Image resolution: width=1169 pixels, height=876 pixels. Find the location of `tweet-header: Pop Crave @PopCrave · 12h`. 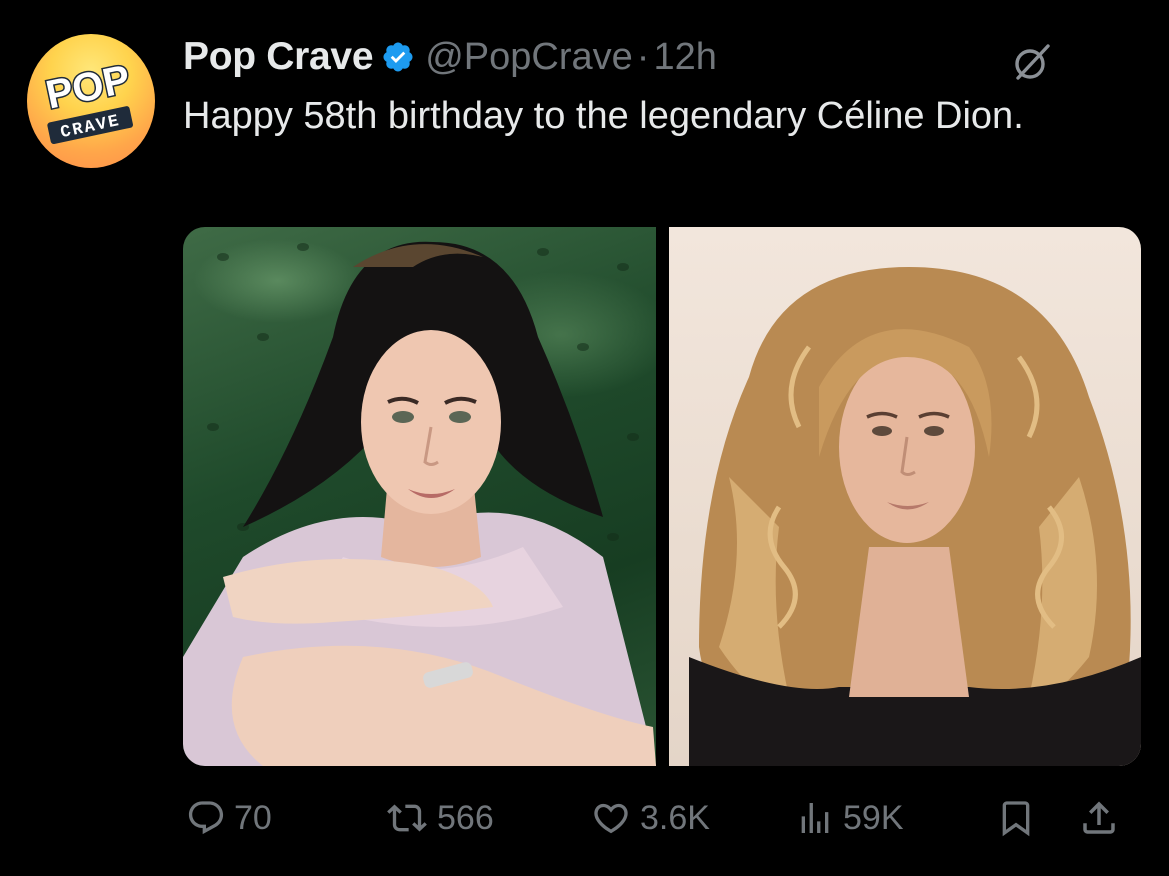

tweet-header: Pop Crave @PopCrave · 12h is located at coordinates (450, 57).